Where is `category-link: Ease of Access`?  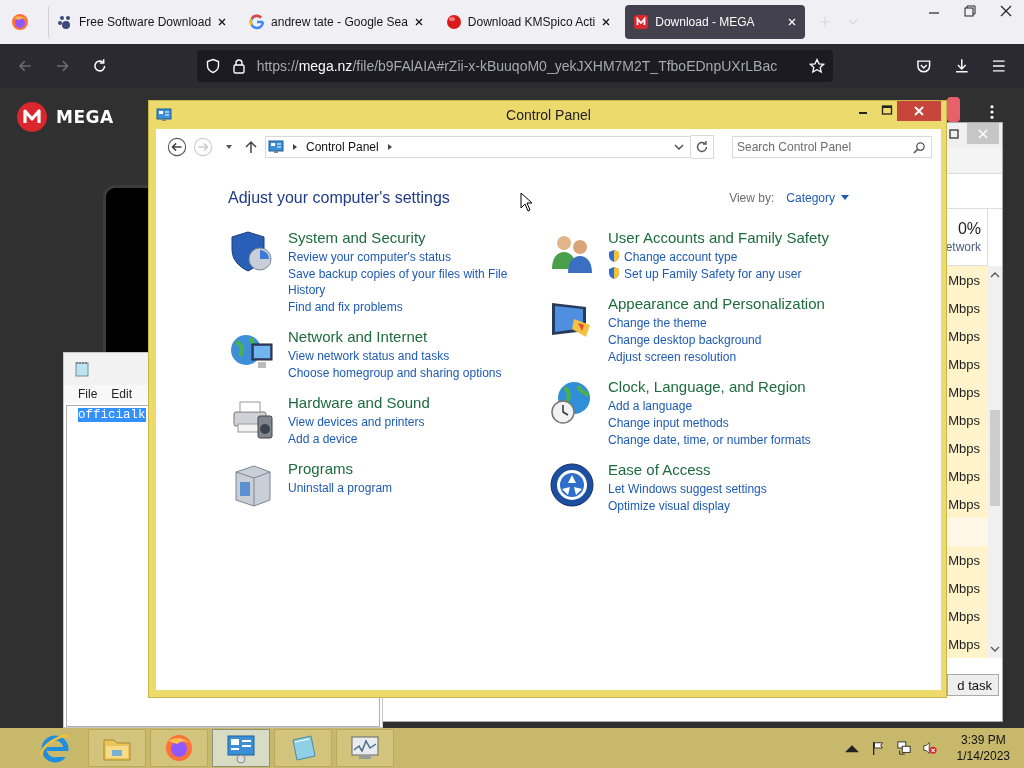
category-link: Ease of Access is located at coordinates (726, 469).